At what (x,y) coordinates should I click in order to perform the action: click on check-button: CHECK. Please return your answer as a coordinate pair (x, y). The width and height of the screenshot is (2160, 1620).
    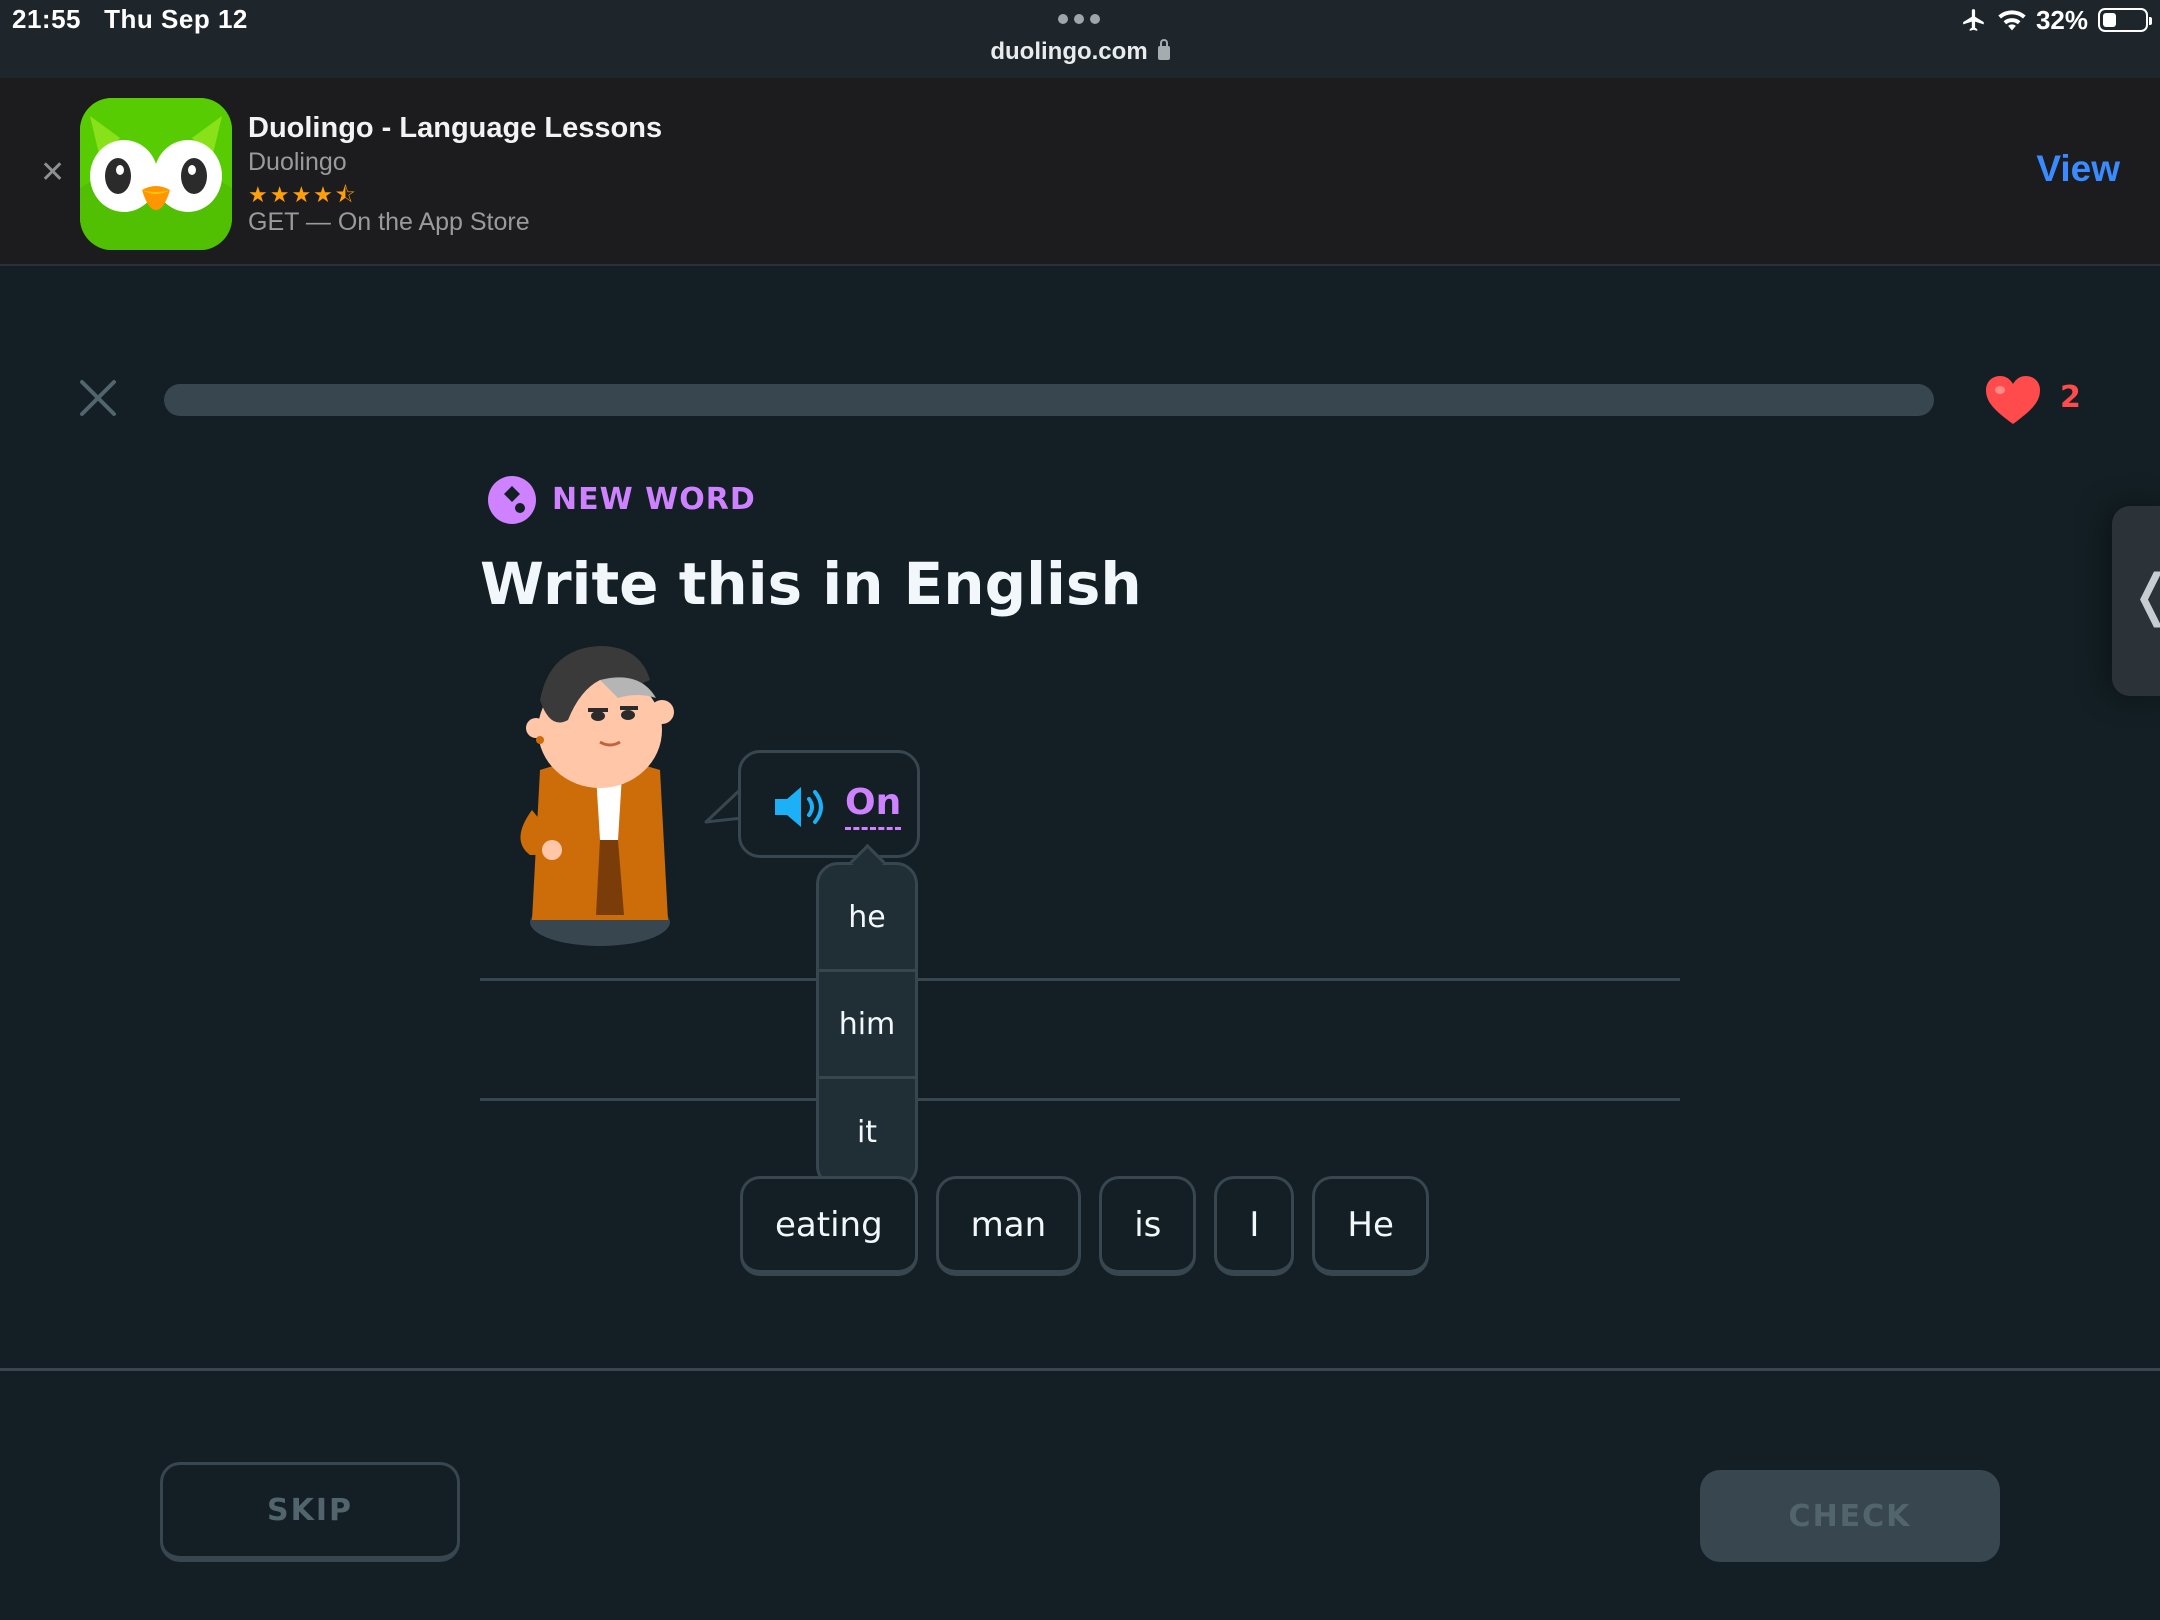
    Looking at the image, I should click on (1850, 1516).